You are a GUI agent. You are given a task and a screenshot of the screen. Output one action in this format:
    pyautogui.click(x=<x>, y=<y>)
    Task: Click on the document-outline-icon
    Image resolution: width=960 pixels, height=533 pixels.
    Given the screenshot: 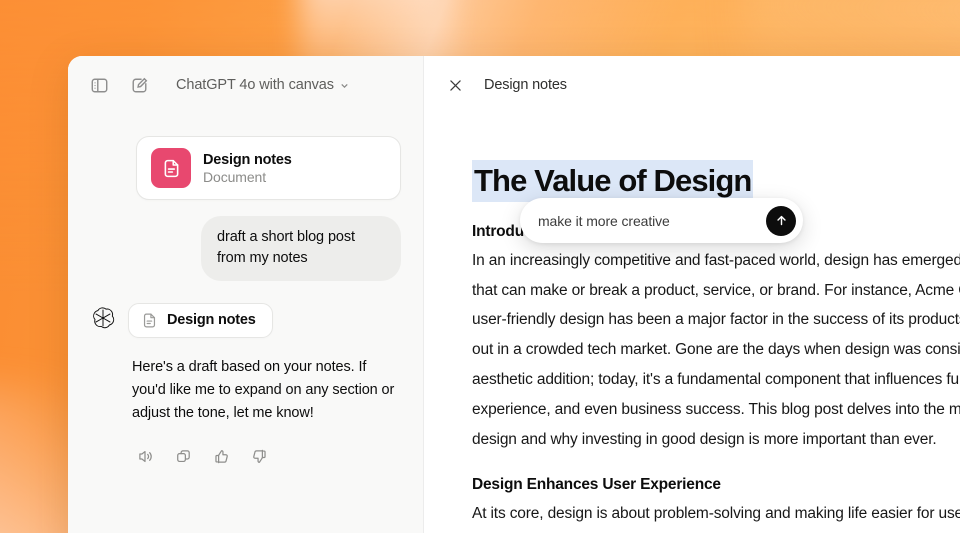 What is the action you would take?
    pyautogui.click(x=149, y=320)
    